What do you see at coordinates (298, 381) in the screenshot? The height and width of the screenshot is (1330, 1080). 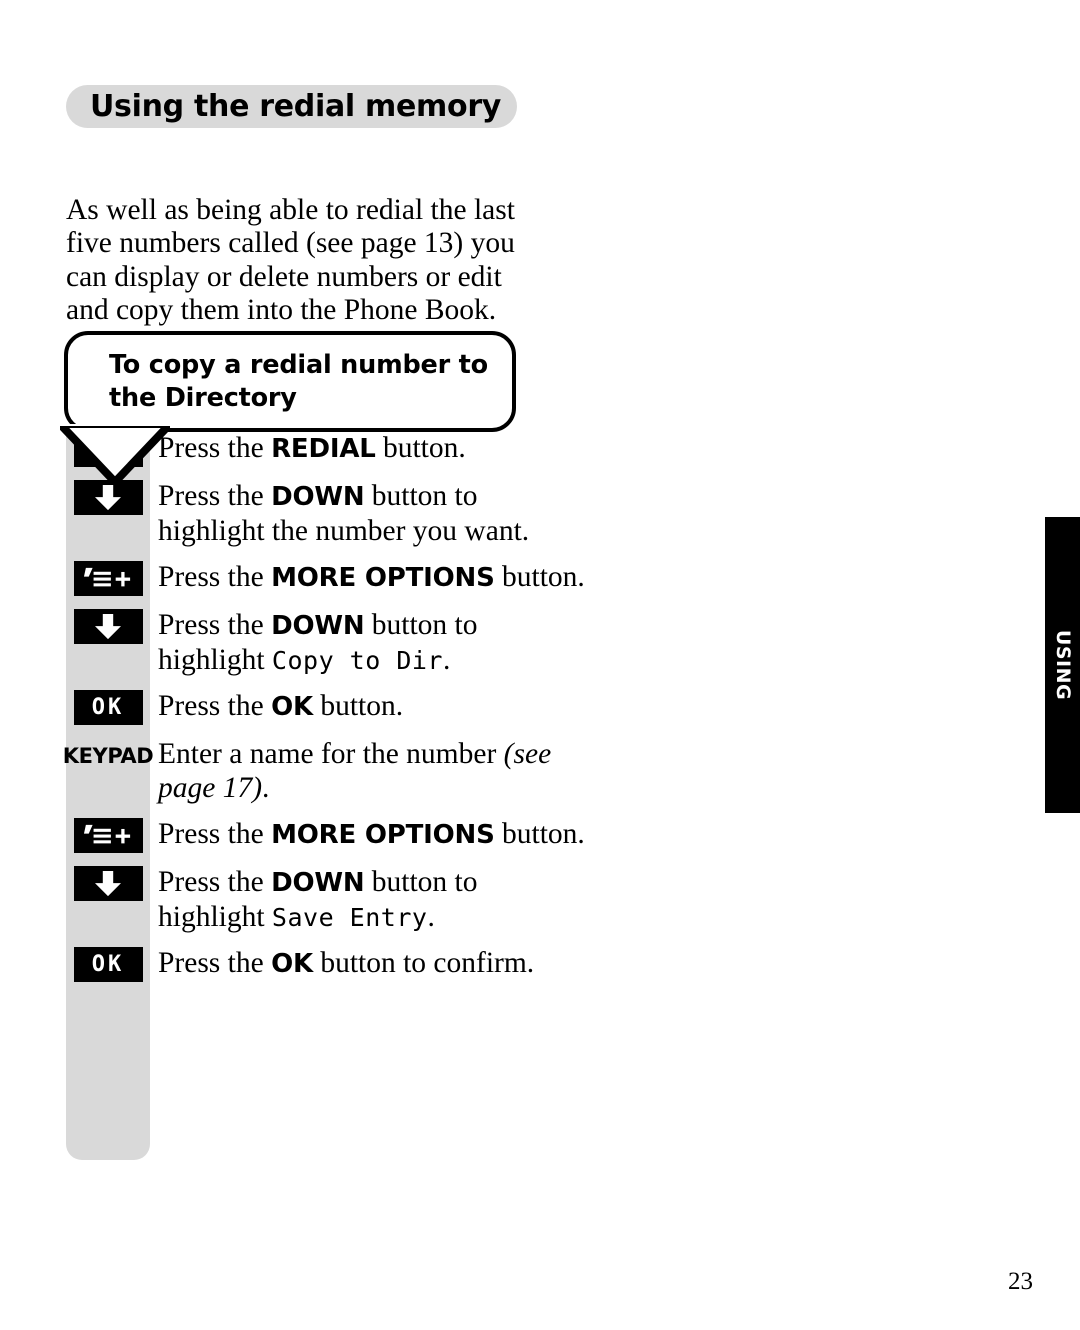 I see `callout-title: To copy a redial number to the Directory` at bounding box center [298, 381].